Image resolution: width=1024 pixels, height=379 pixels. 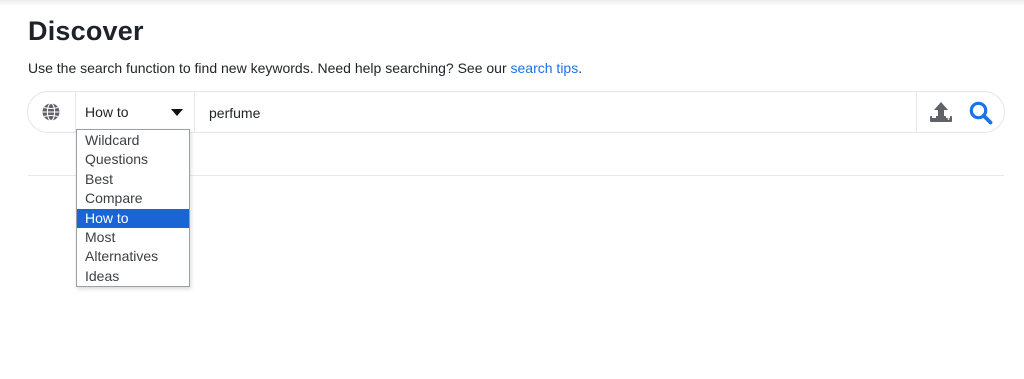 I want to click on dropdown-option-alternatives: Alternatives, so click(x=133, y=256).